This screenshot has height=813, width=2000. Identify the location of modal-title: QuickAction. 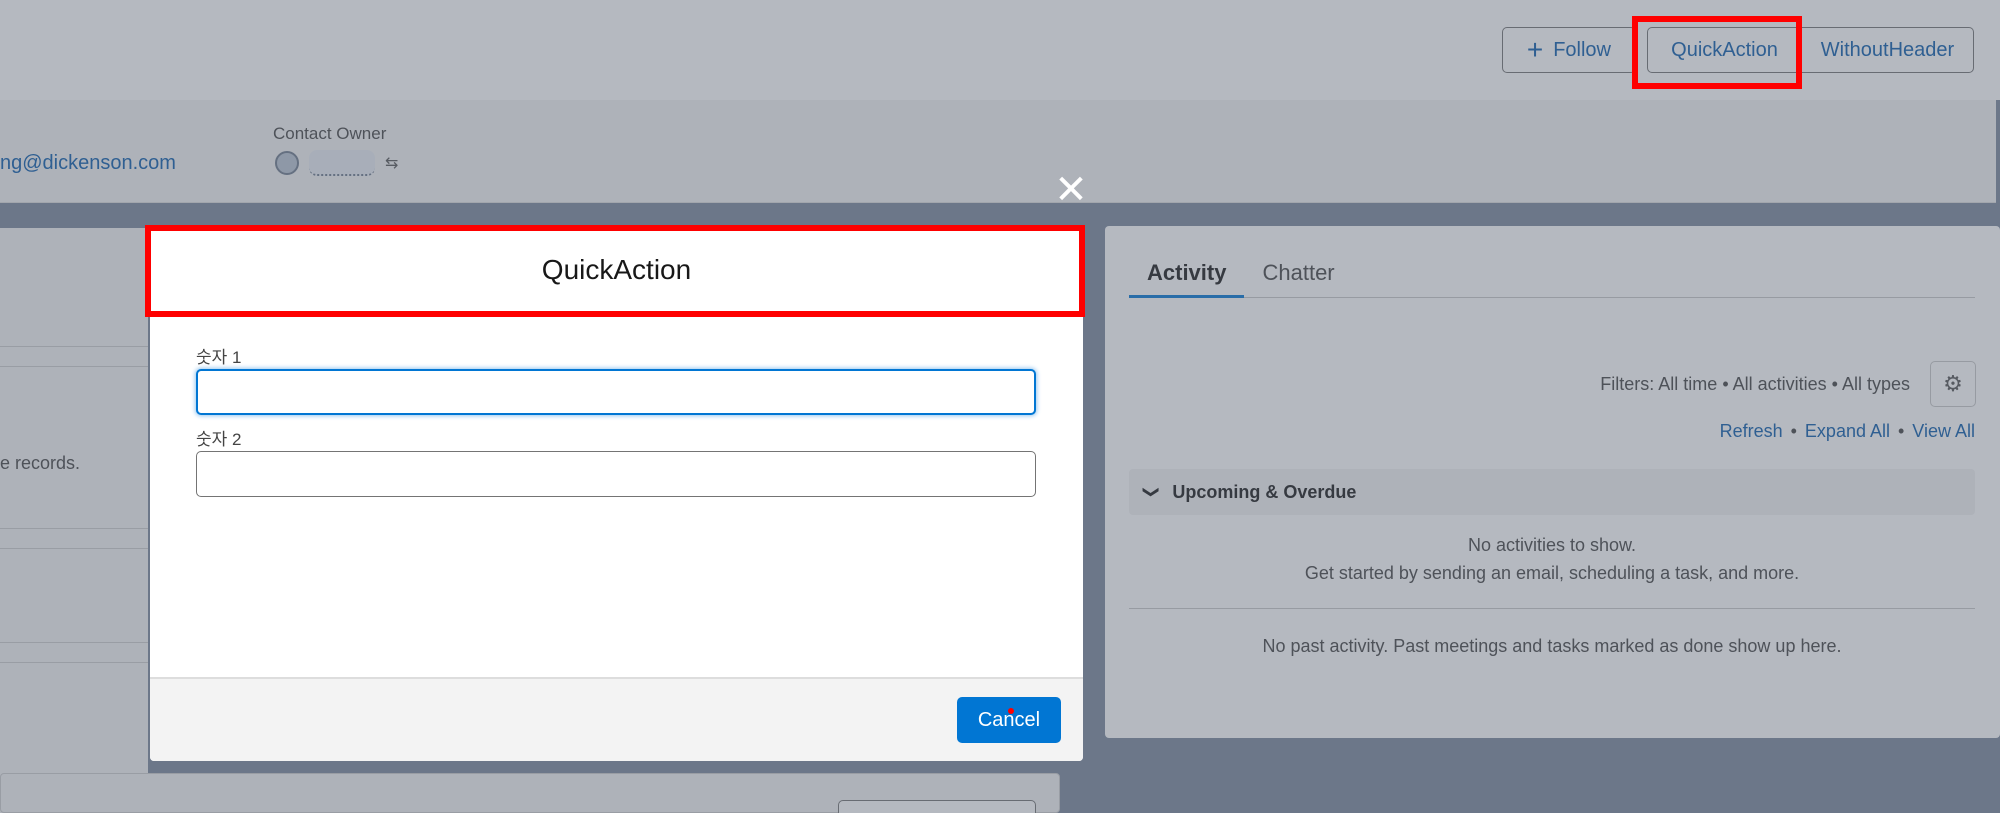
(616, 269).